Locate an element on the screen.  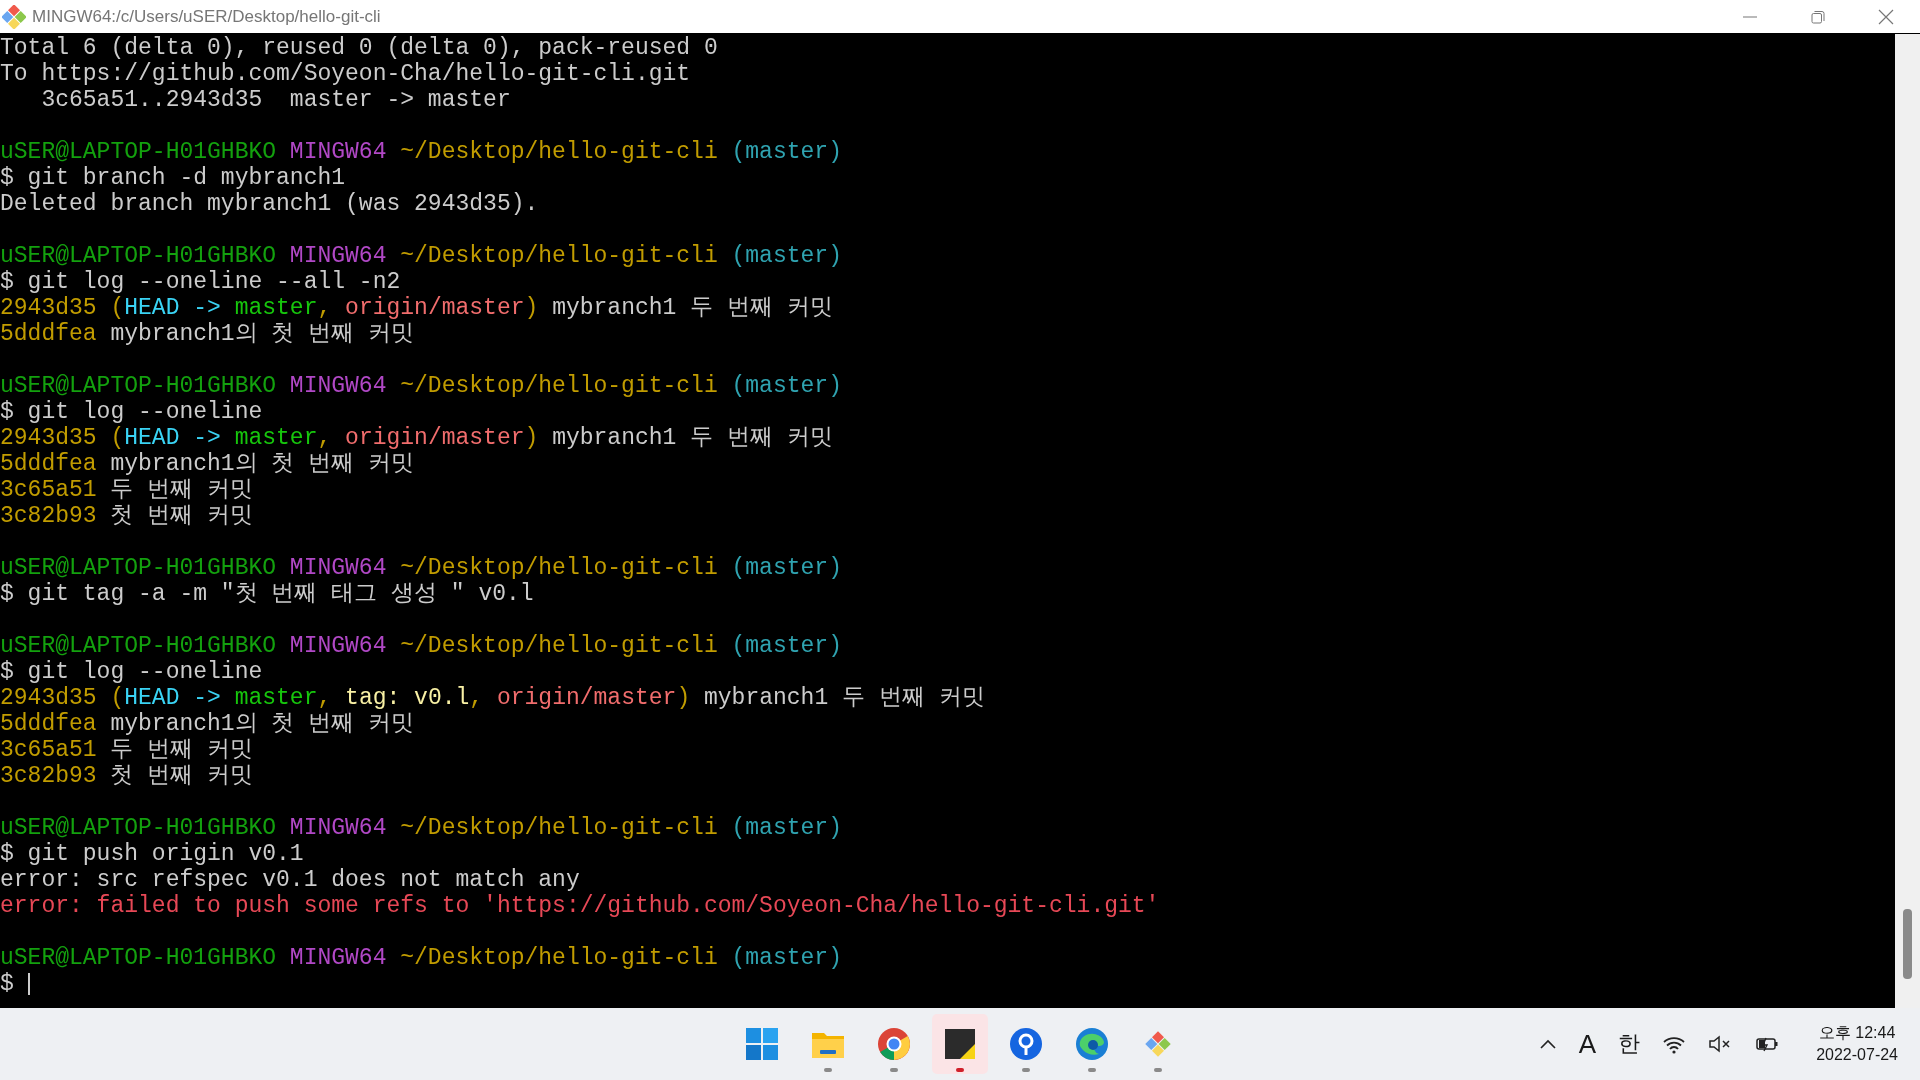
clock-date: 2022-07-24 is located at coordinates (1857, 1055).